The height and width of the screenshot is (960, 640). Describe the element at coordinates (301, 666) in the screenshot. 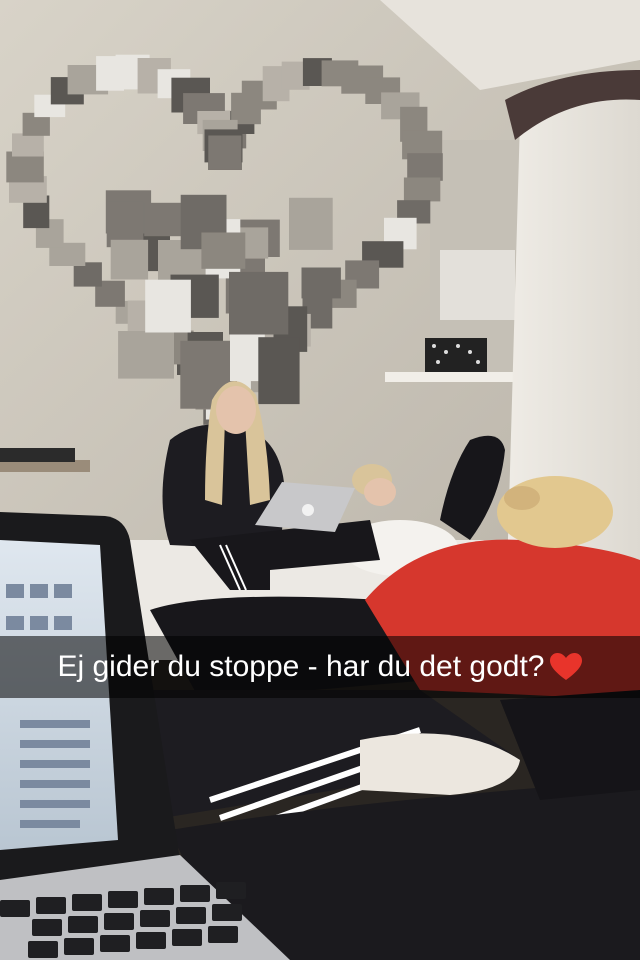

I see `caption-text: Ej gider du stoppe - har du det godt?` at that location.